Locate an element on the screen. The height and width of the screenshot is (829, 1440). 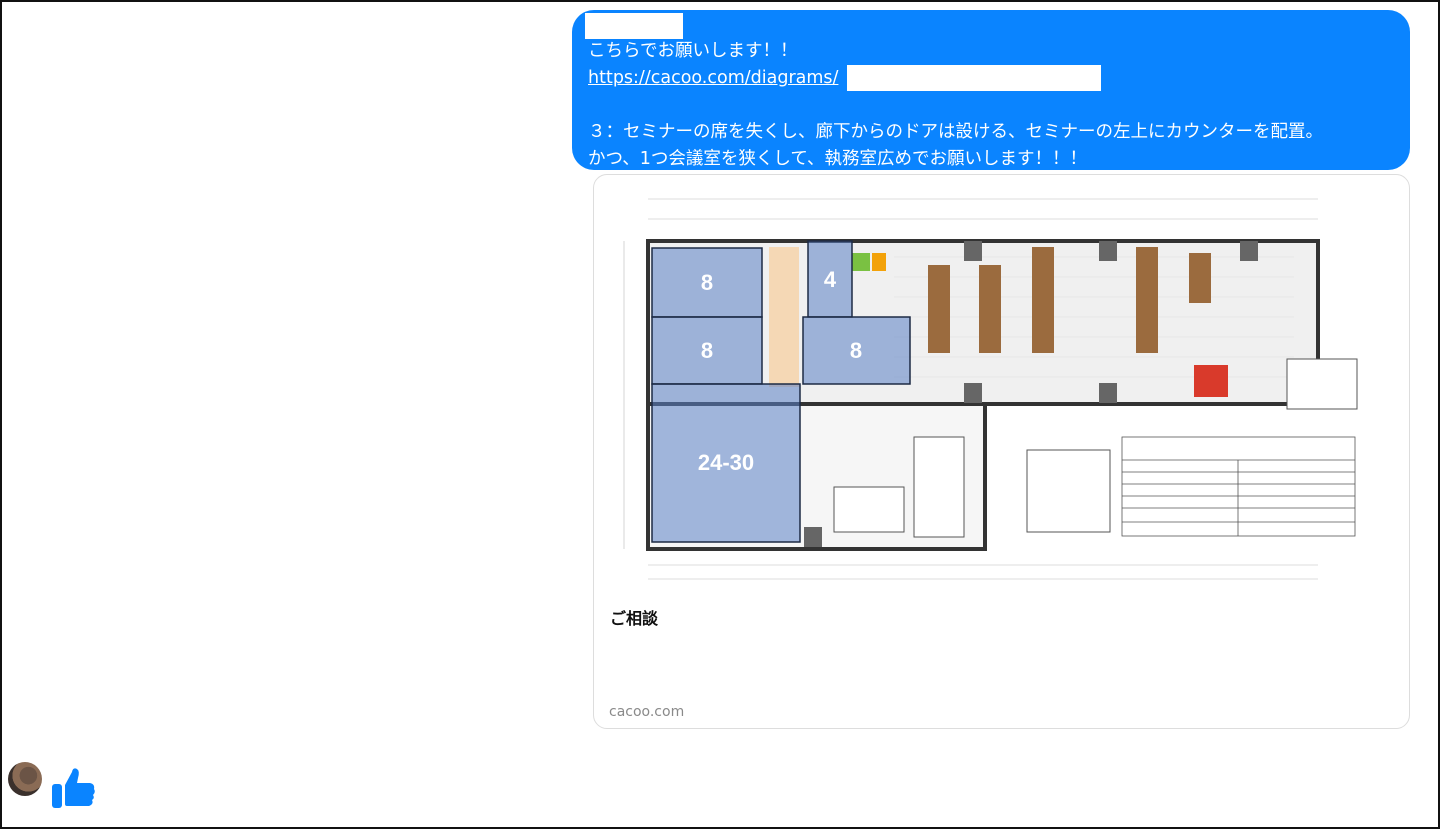
room-label: 4 is located at coordinates (830, 279).